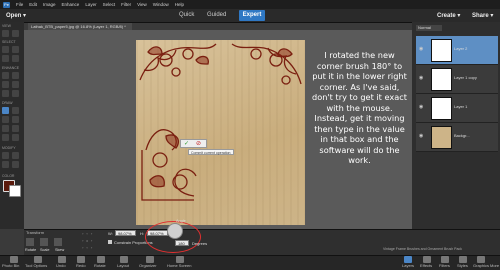 This screenshot has width=500, height=270. What do you see at coordinates (15, 128) in the screenshot?
I see `shape-tool-icon` at bounding box center [15, 128].